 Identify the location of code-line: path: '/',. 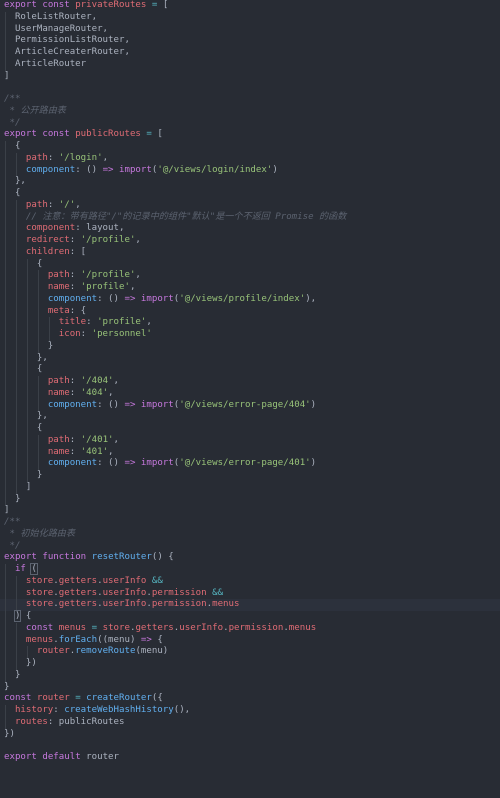
(250, 205).